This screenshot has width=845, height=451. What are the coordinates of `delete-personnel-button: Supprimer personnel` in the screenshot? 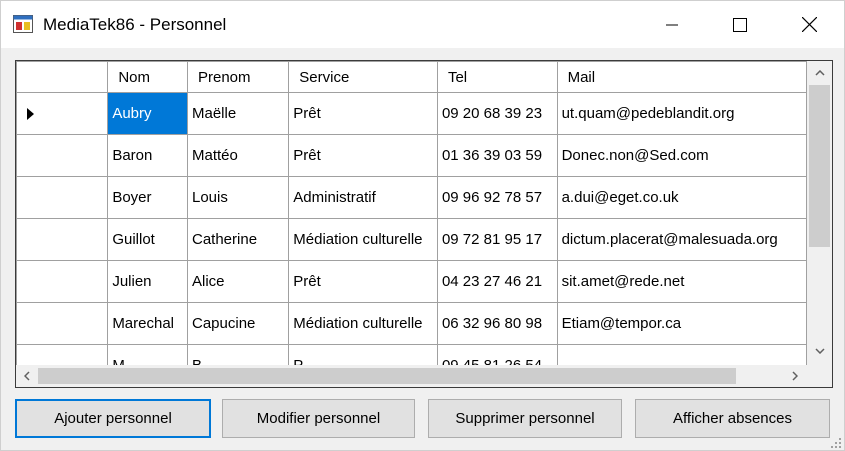 It's located at (525, 418).